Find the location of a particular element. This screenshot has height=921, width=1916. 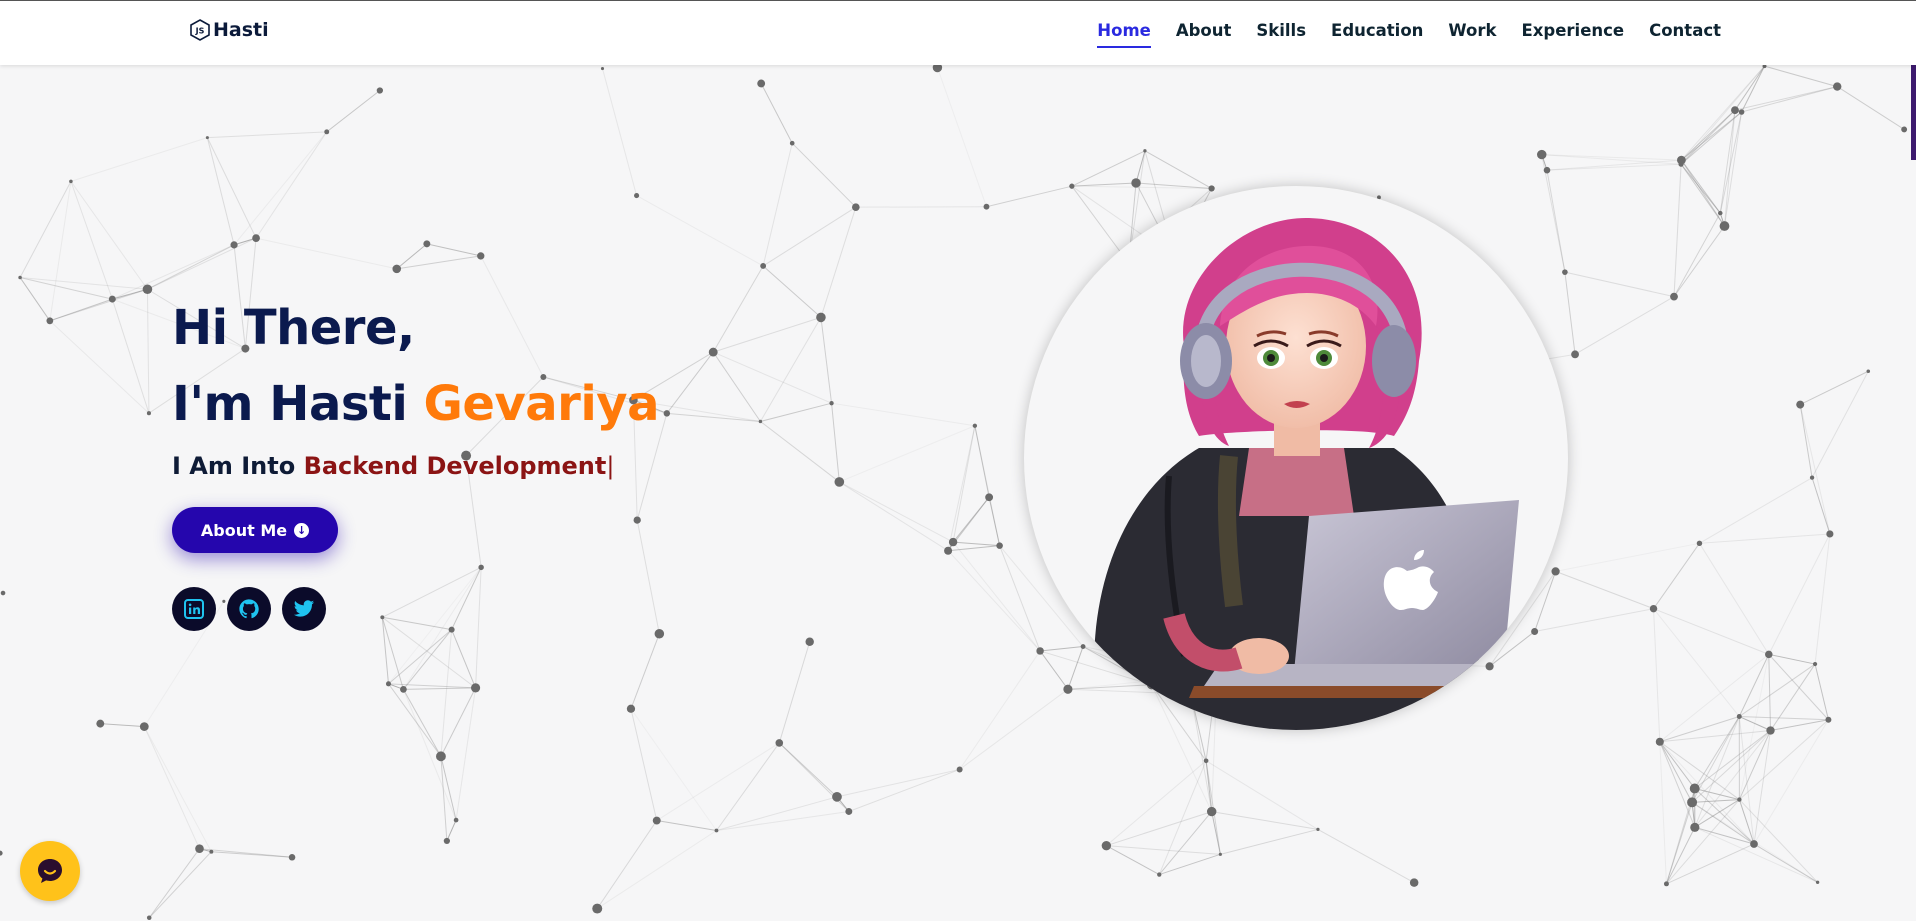

svg-text: JS is located at coordinates (200, 31).